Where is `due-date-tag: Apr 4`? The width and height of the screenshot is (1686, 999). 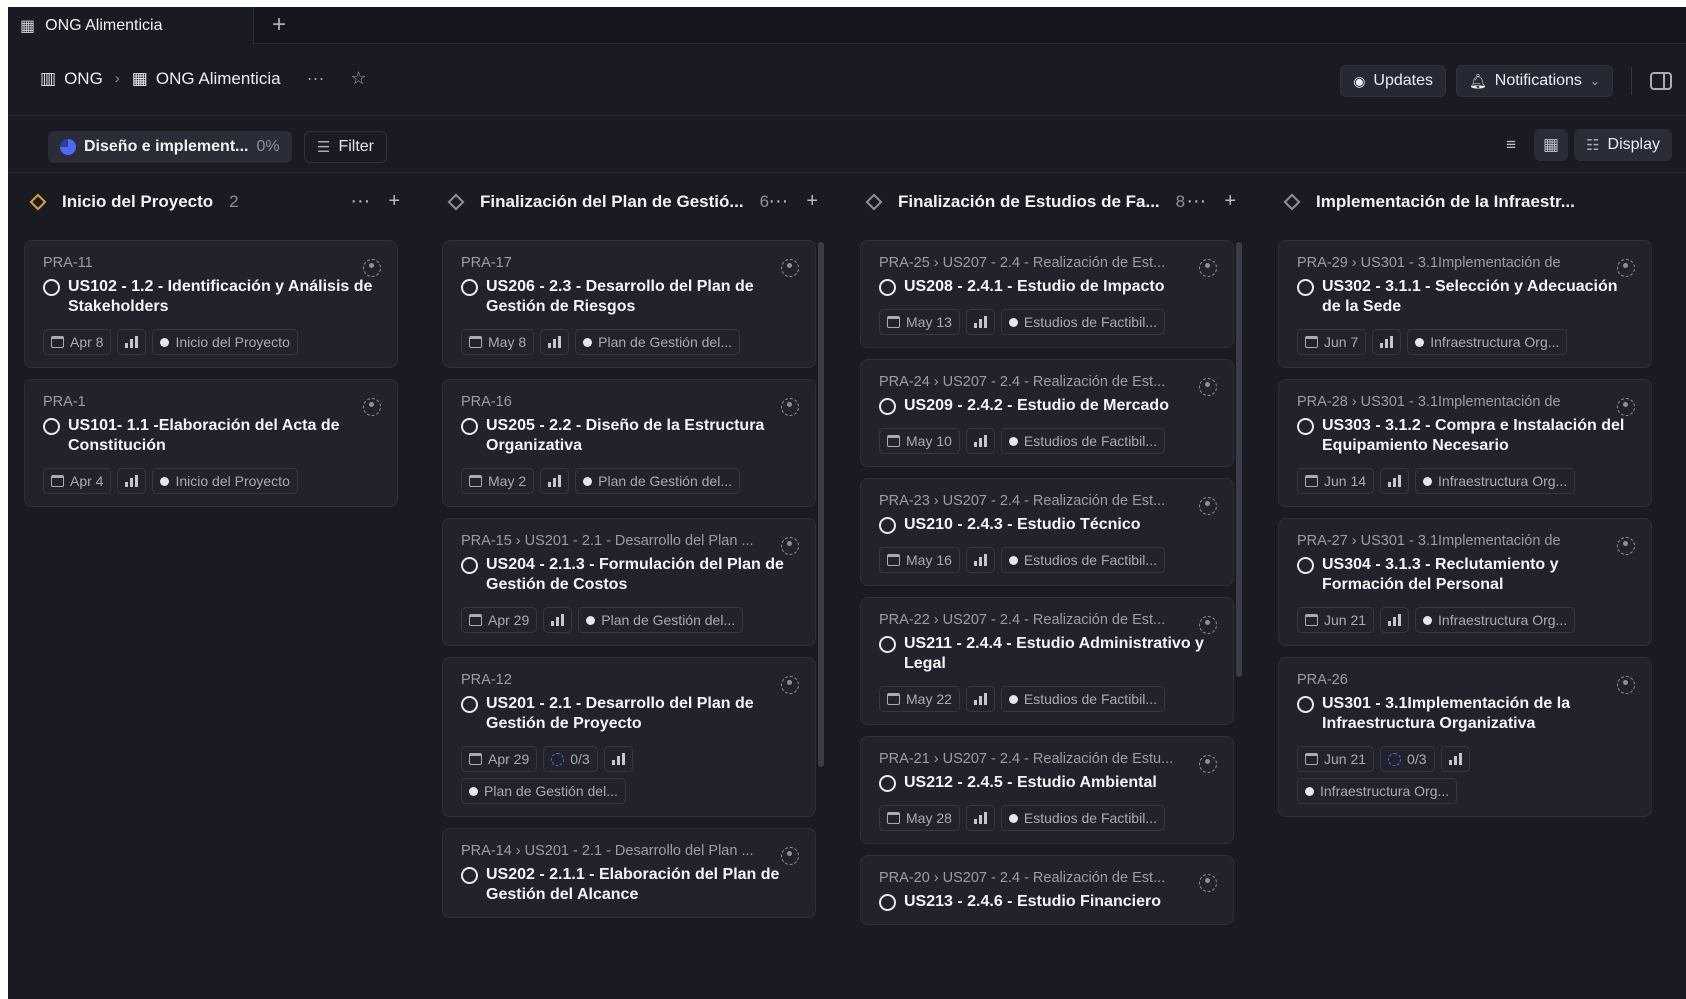
due-date-tag: Apr 4 is located at coordinates (77, 481).